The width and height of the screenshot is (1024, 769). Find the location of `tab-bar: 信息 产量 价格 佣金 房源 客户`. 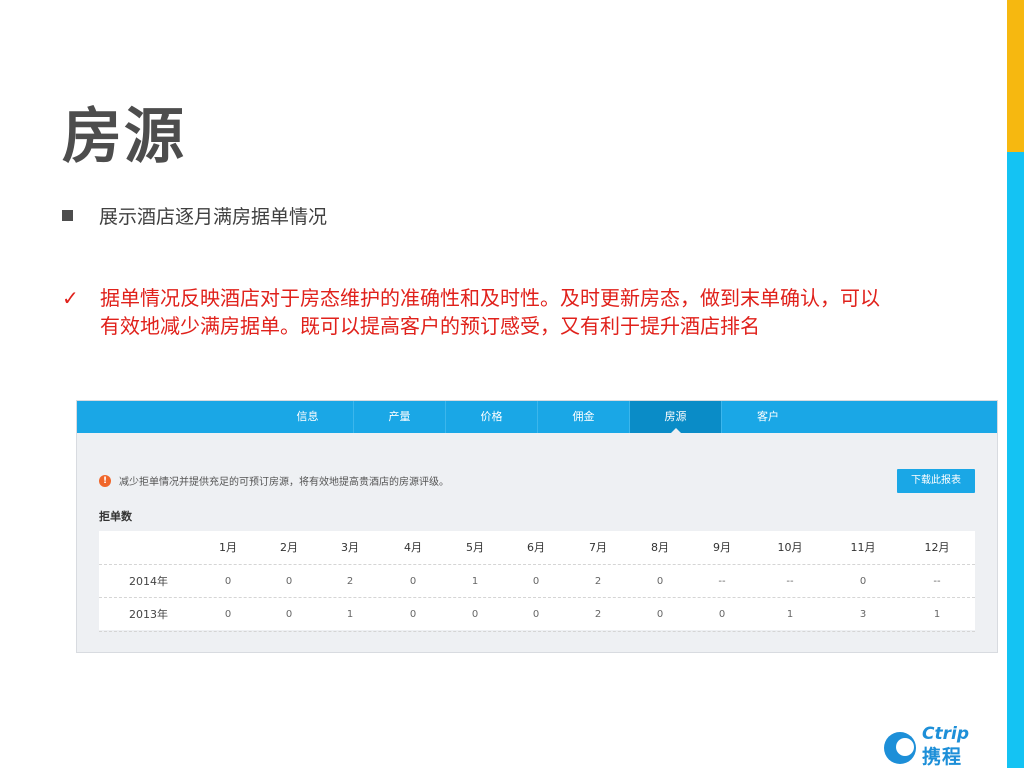

tab-bar: 信息 产量 价格 佣金 房源 客户 is located at coordinates (537, 417).